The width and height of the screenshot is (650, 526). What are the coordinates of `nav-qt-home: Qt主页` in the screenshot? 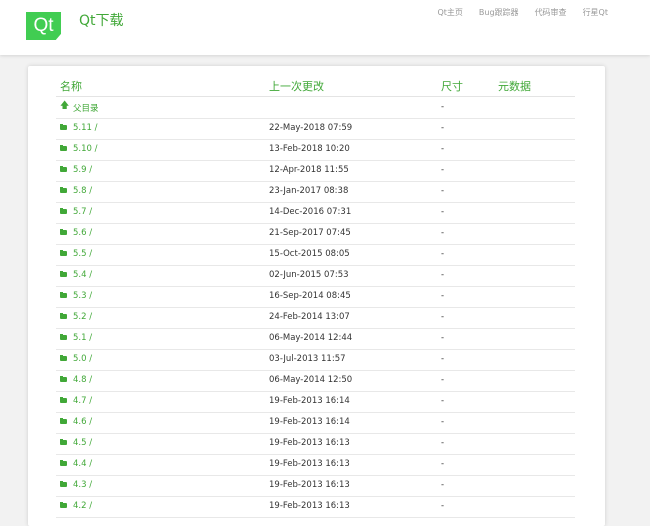 It's located at (449, 12).